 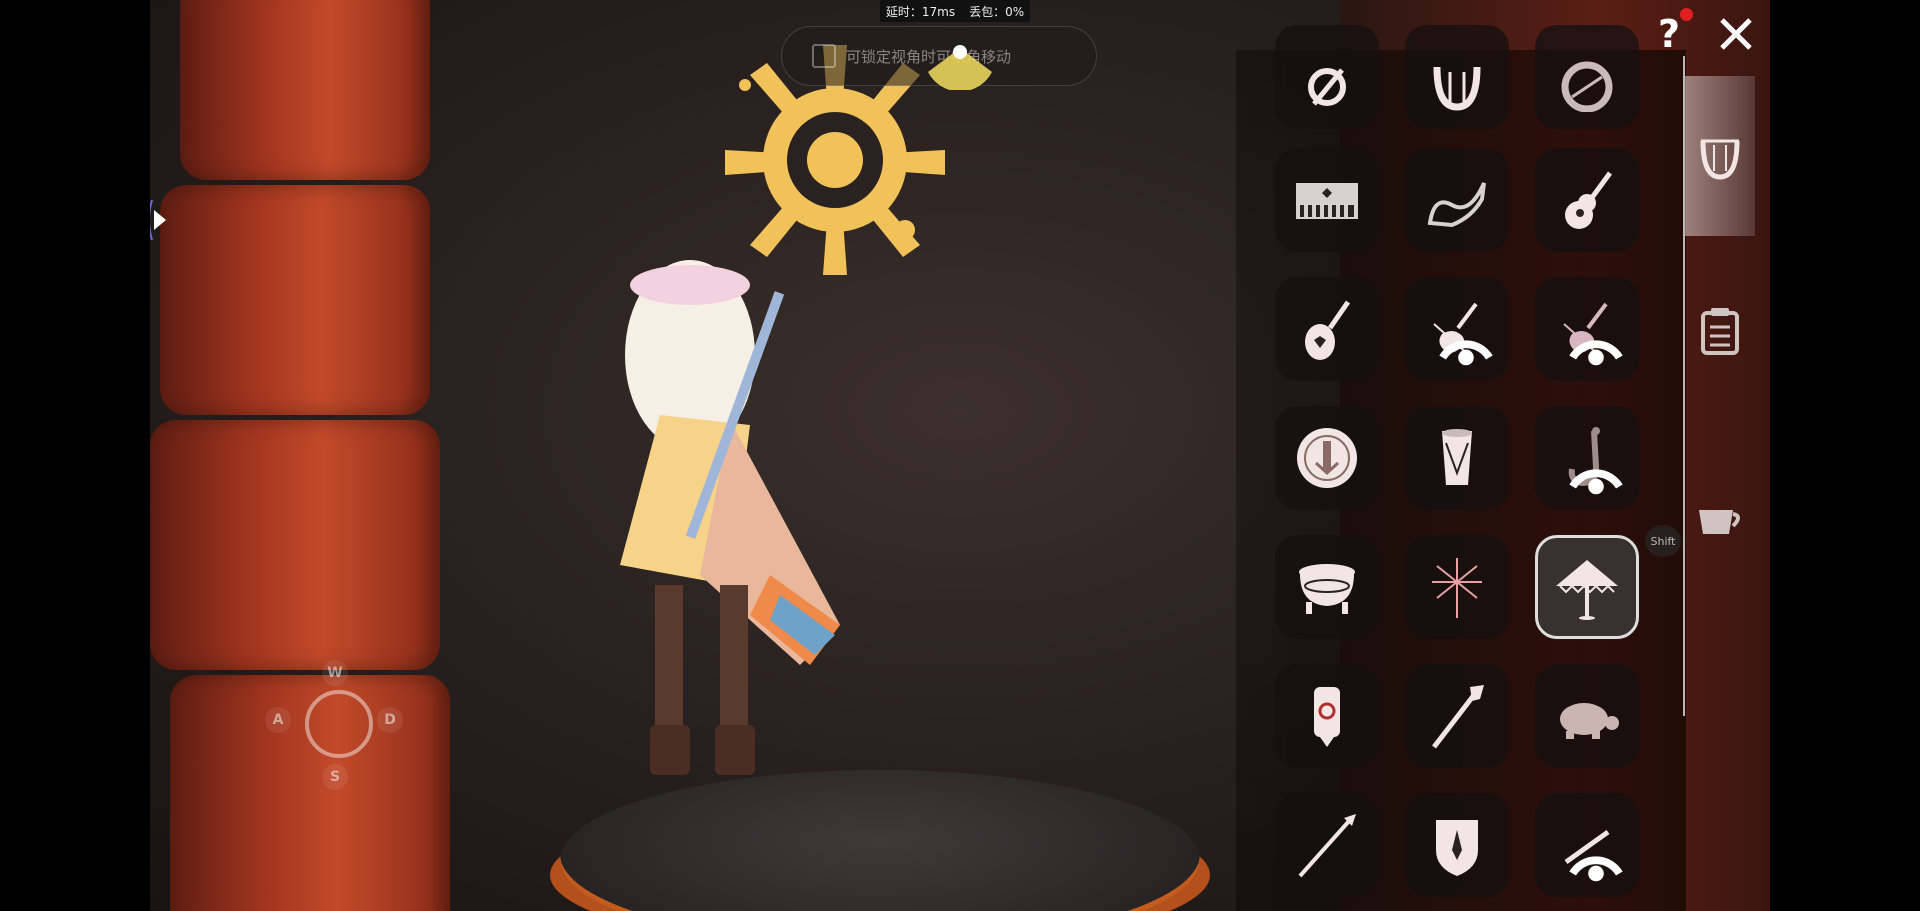 I want to click on energy-fan-icon, so click(x=960, y=67).